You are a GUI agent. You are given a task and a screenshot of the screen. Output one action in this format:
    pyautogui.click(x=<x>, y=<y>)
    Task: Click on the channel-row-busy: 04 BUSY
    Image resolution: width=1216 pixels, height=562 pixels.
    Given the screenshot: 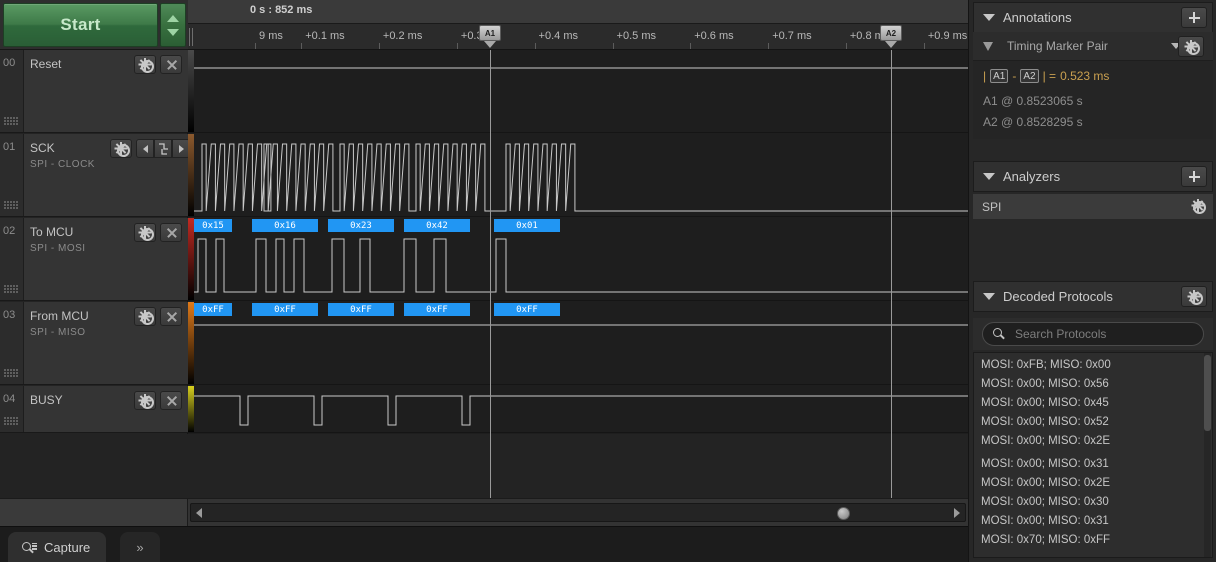 What is the action you would take?
    pyautogui.click(x=94, y=409)
    